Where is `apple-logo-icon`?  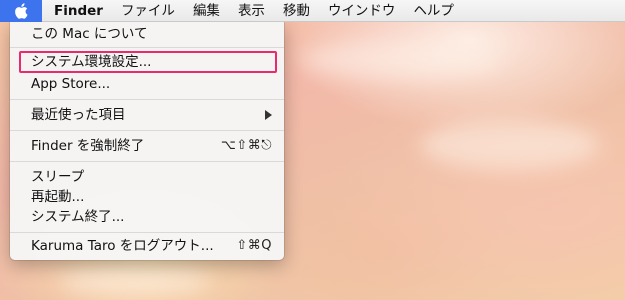 apple-logo-icon is located at coordinates (21, 10).